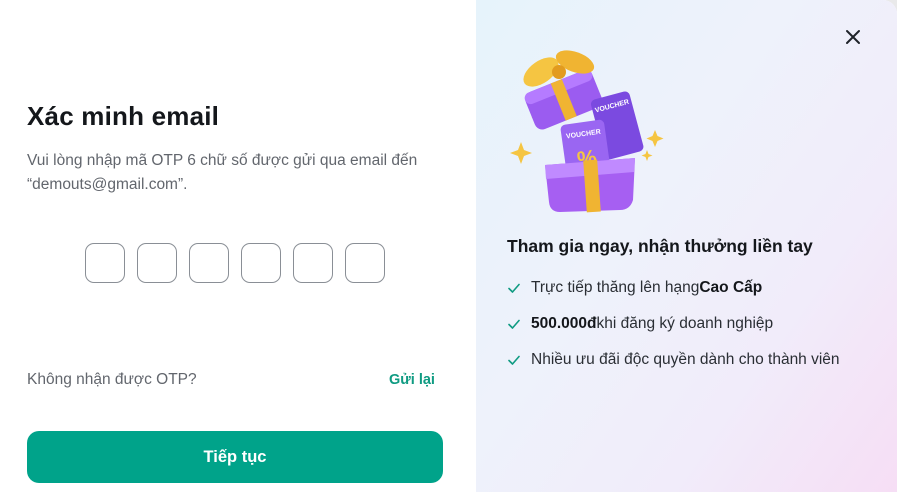 The image size is (897, 492). I want to click on benefit-item-rank: Trực tiếp thăng lên hạng Cao Cấp, so click(673, 288).